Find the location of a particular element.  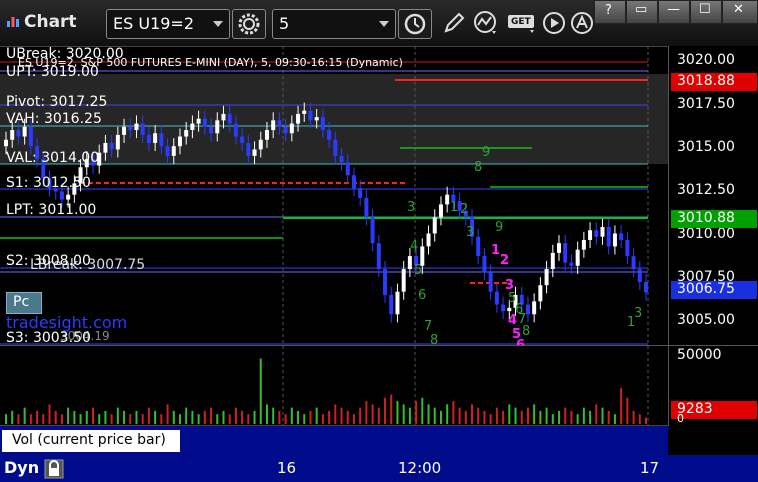

play-button is located at coordinates (554, 23).